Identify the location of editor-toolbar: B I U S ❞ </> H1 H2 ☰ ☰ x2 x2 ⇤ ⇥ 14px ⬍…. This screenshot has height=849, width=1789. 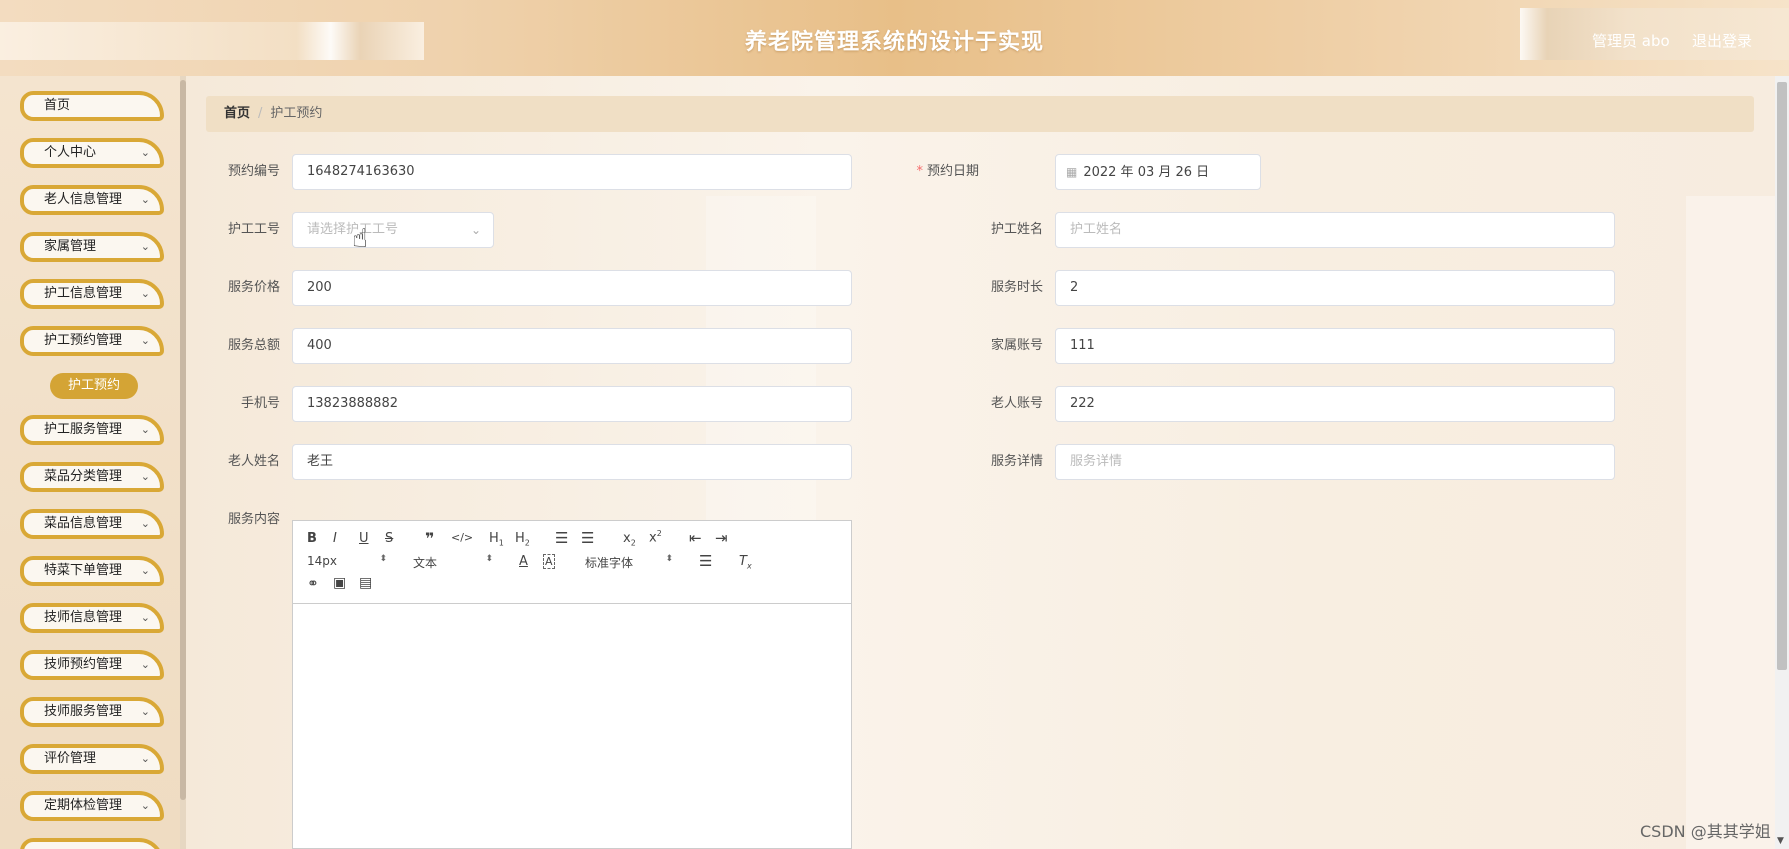
(572, 562).